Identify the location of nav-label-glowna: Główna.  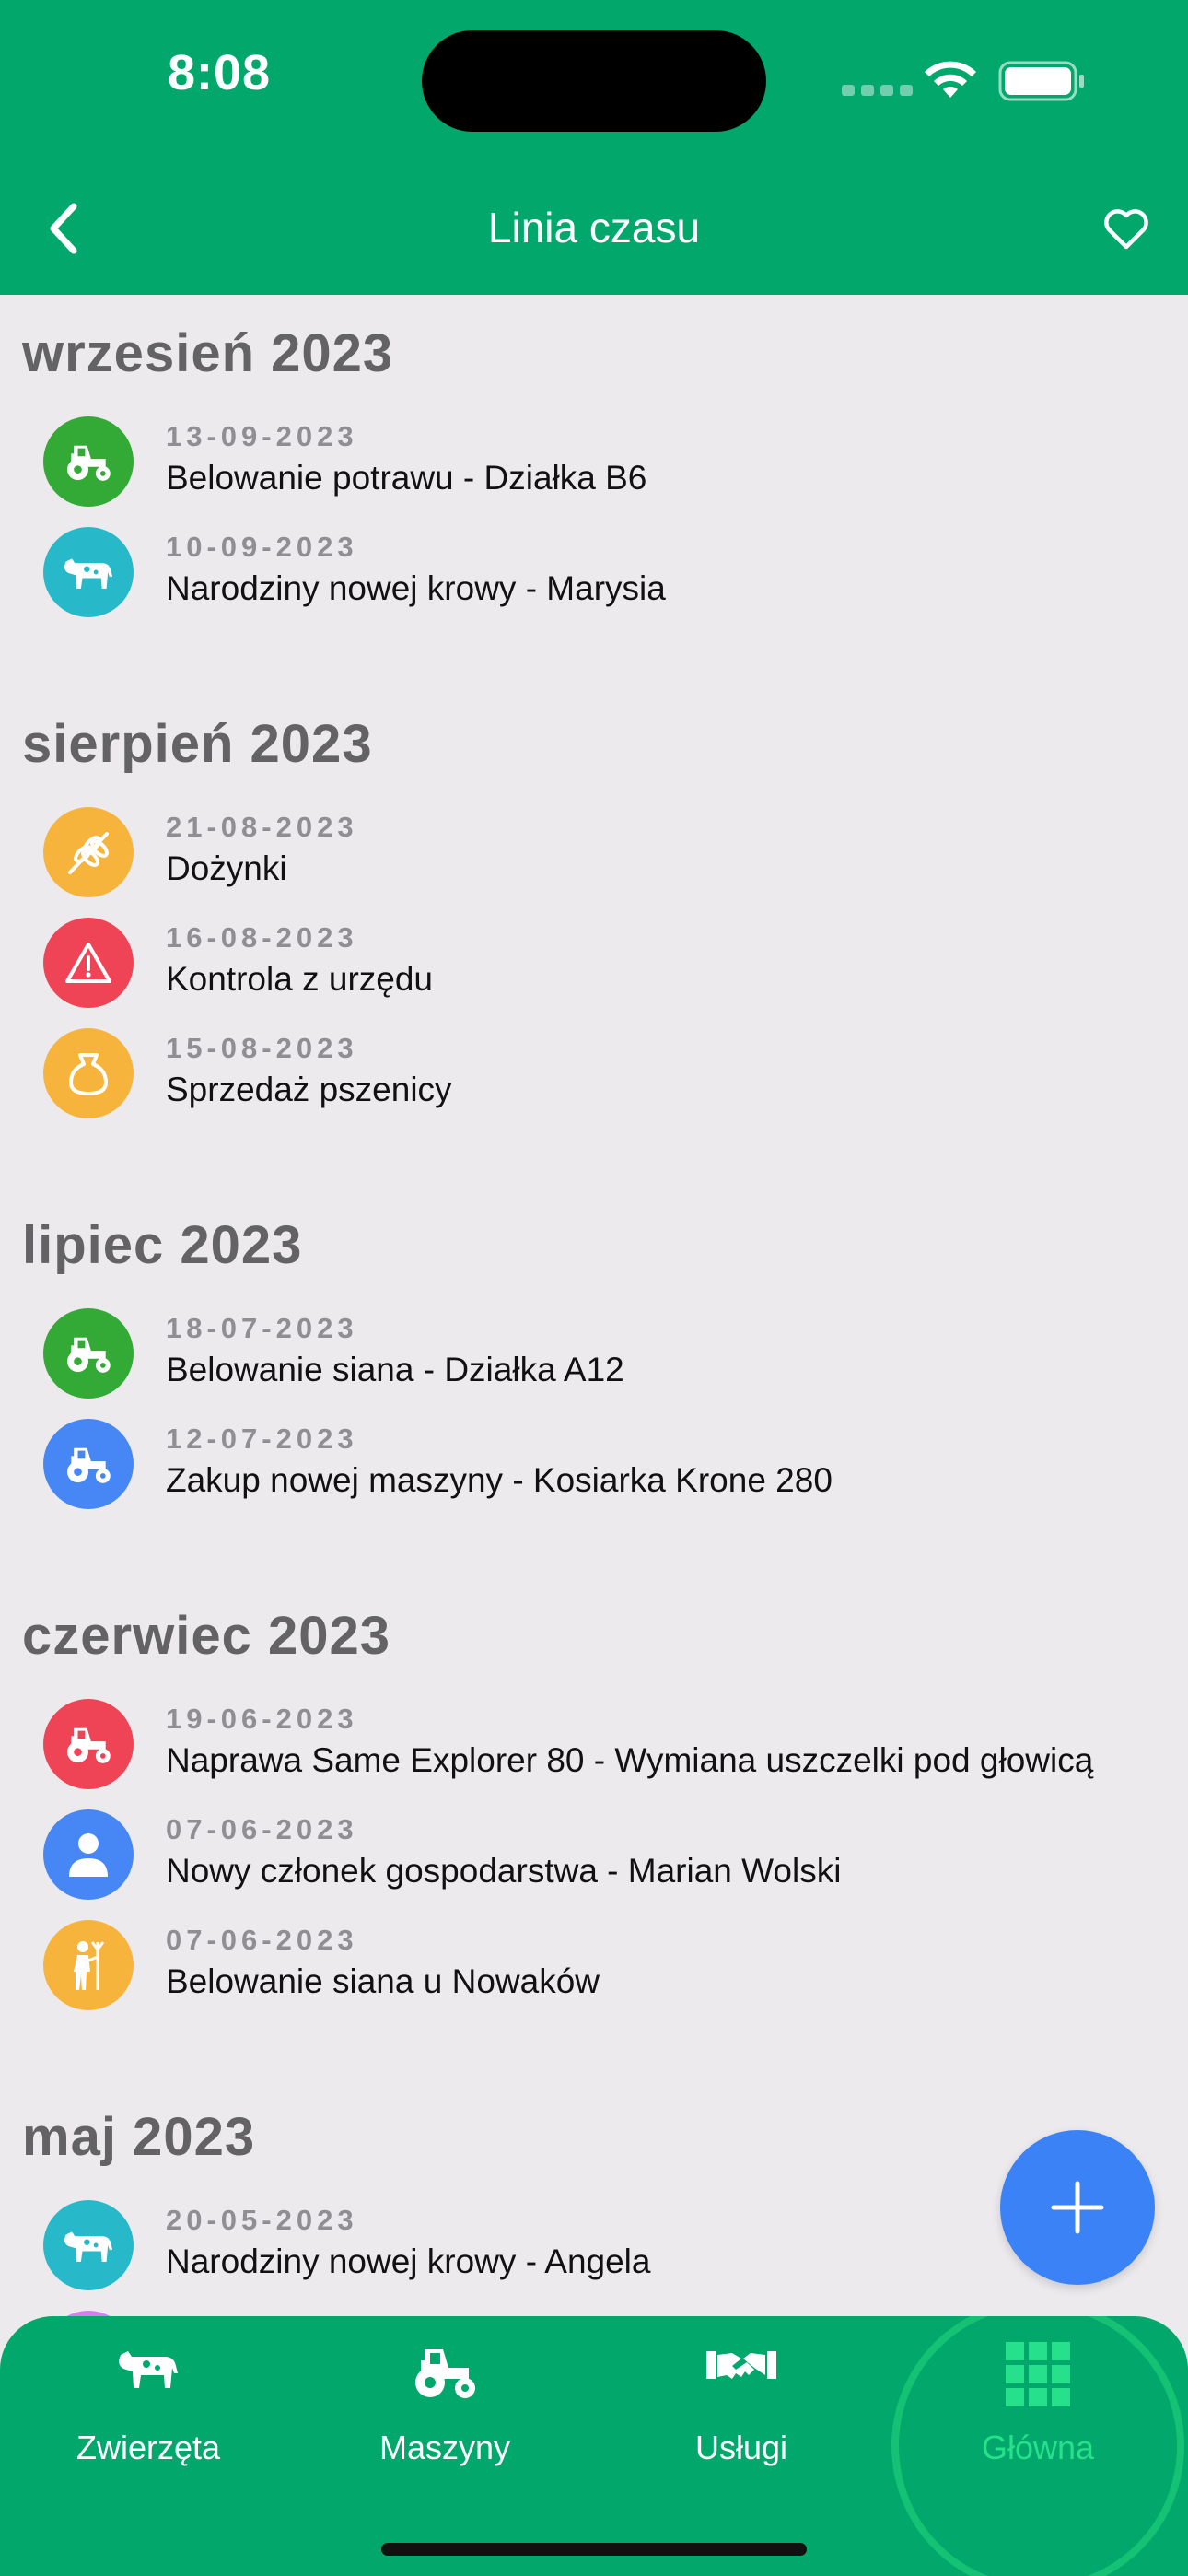
(1038, 2447).